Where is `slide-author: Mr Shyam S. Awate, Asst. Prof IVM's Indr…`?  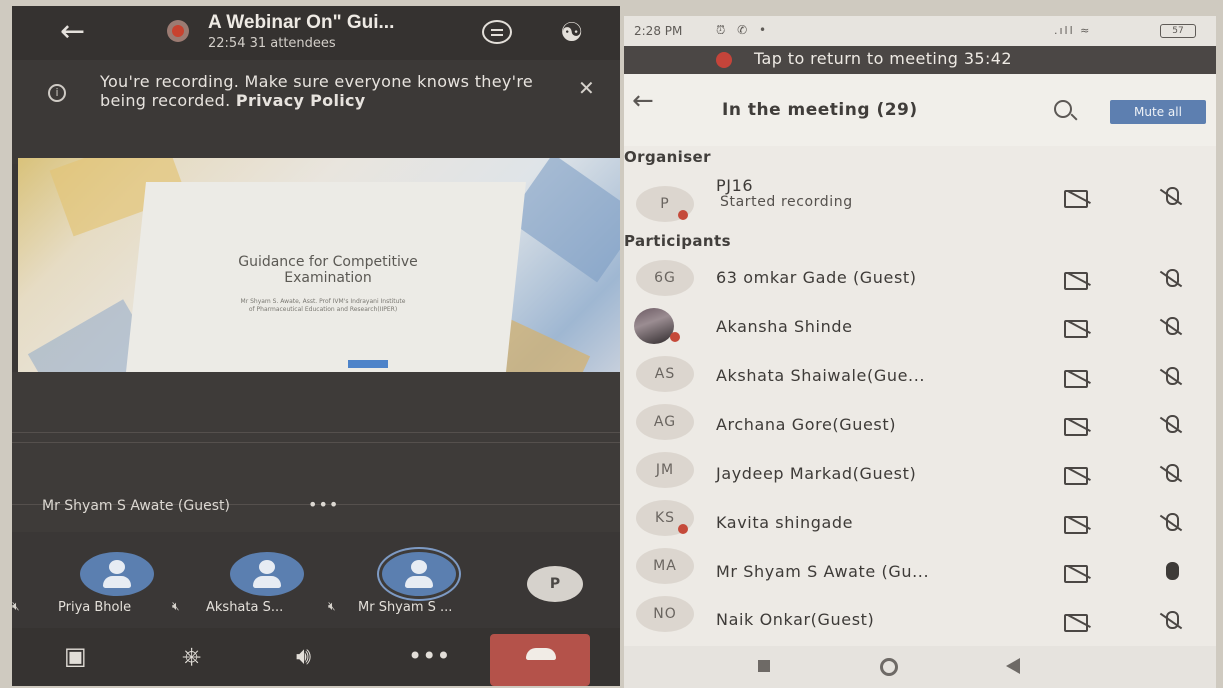
slide-author: Mr Shyam S. Awate, Asst. Prof IVM's Indr… is located at coordinates (323, 305).